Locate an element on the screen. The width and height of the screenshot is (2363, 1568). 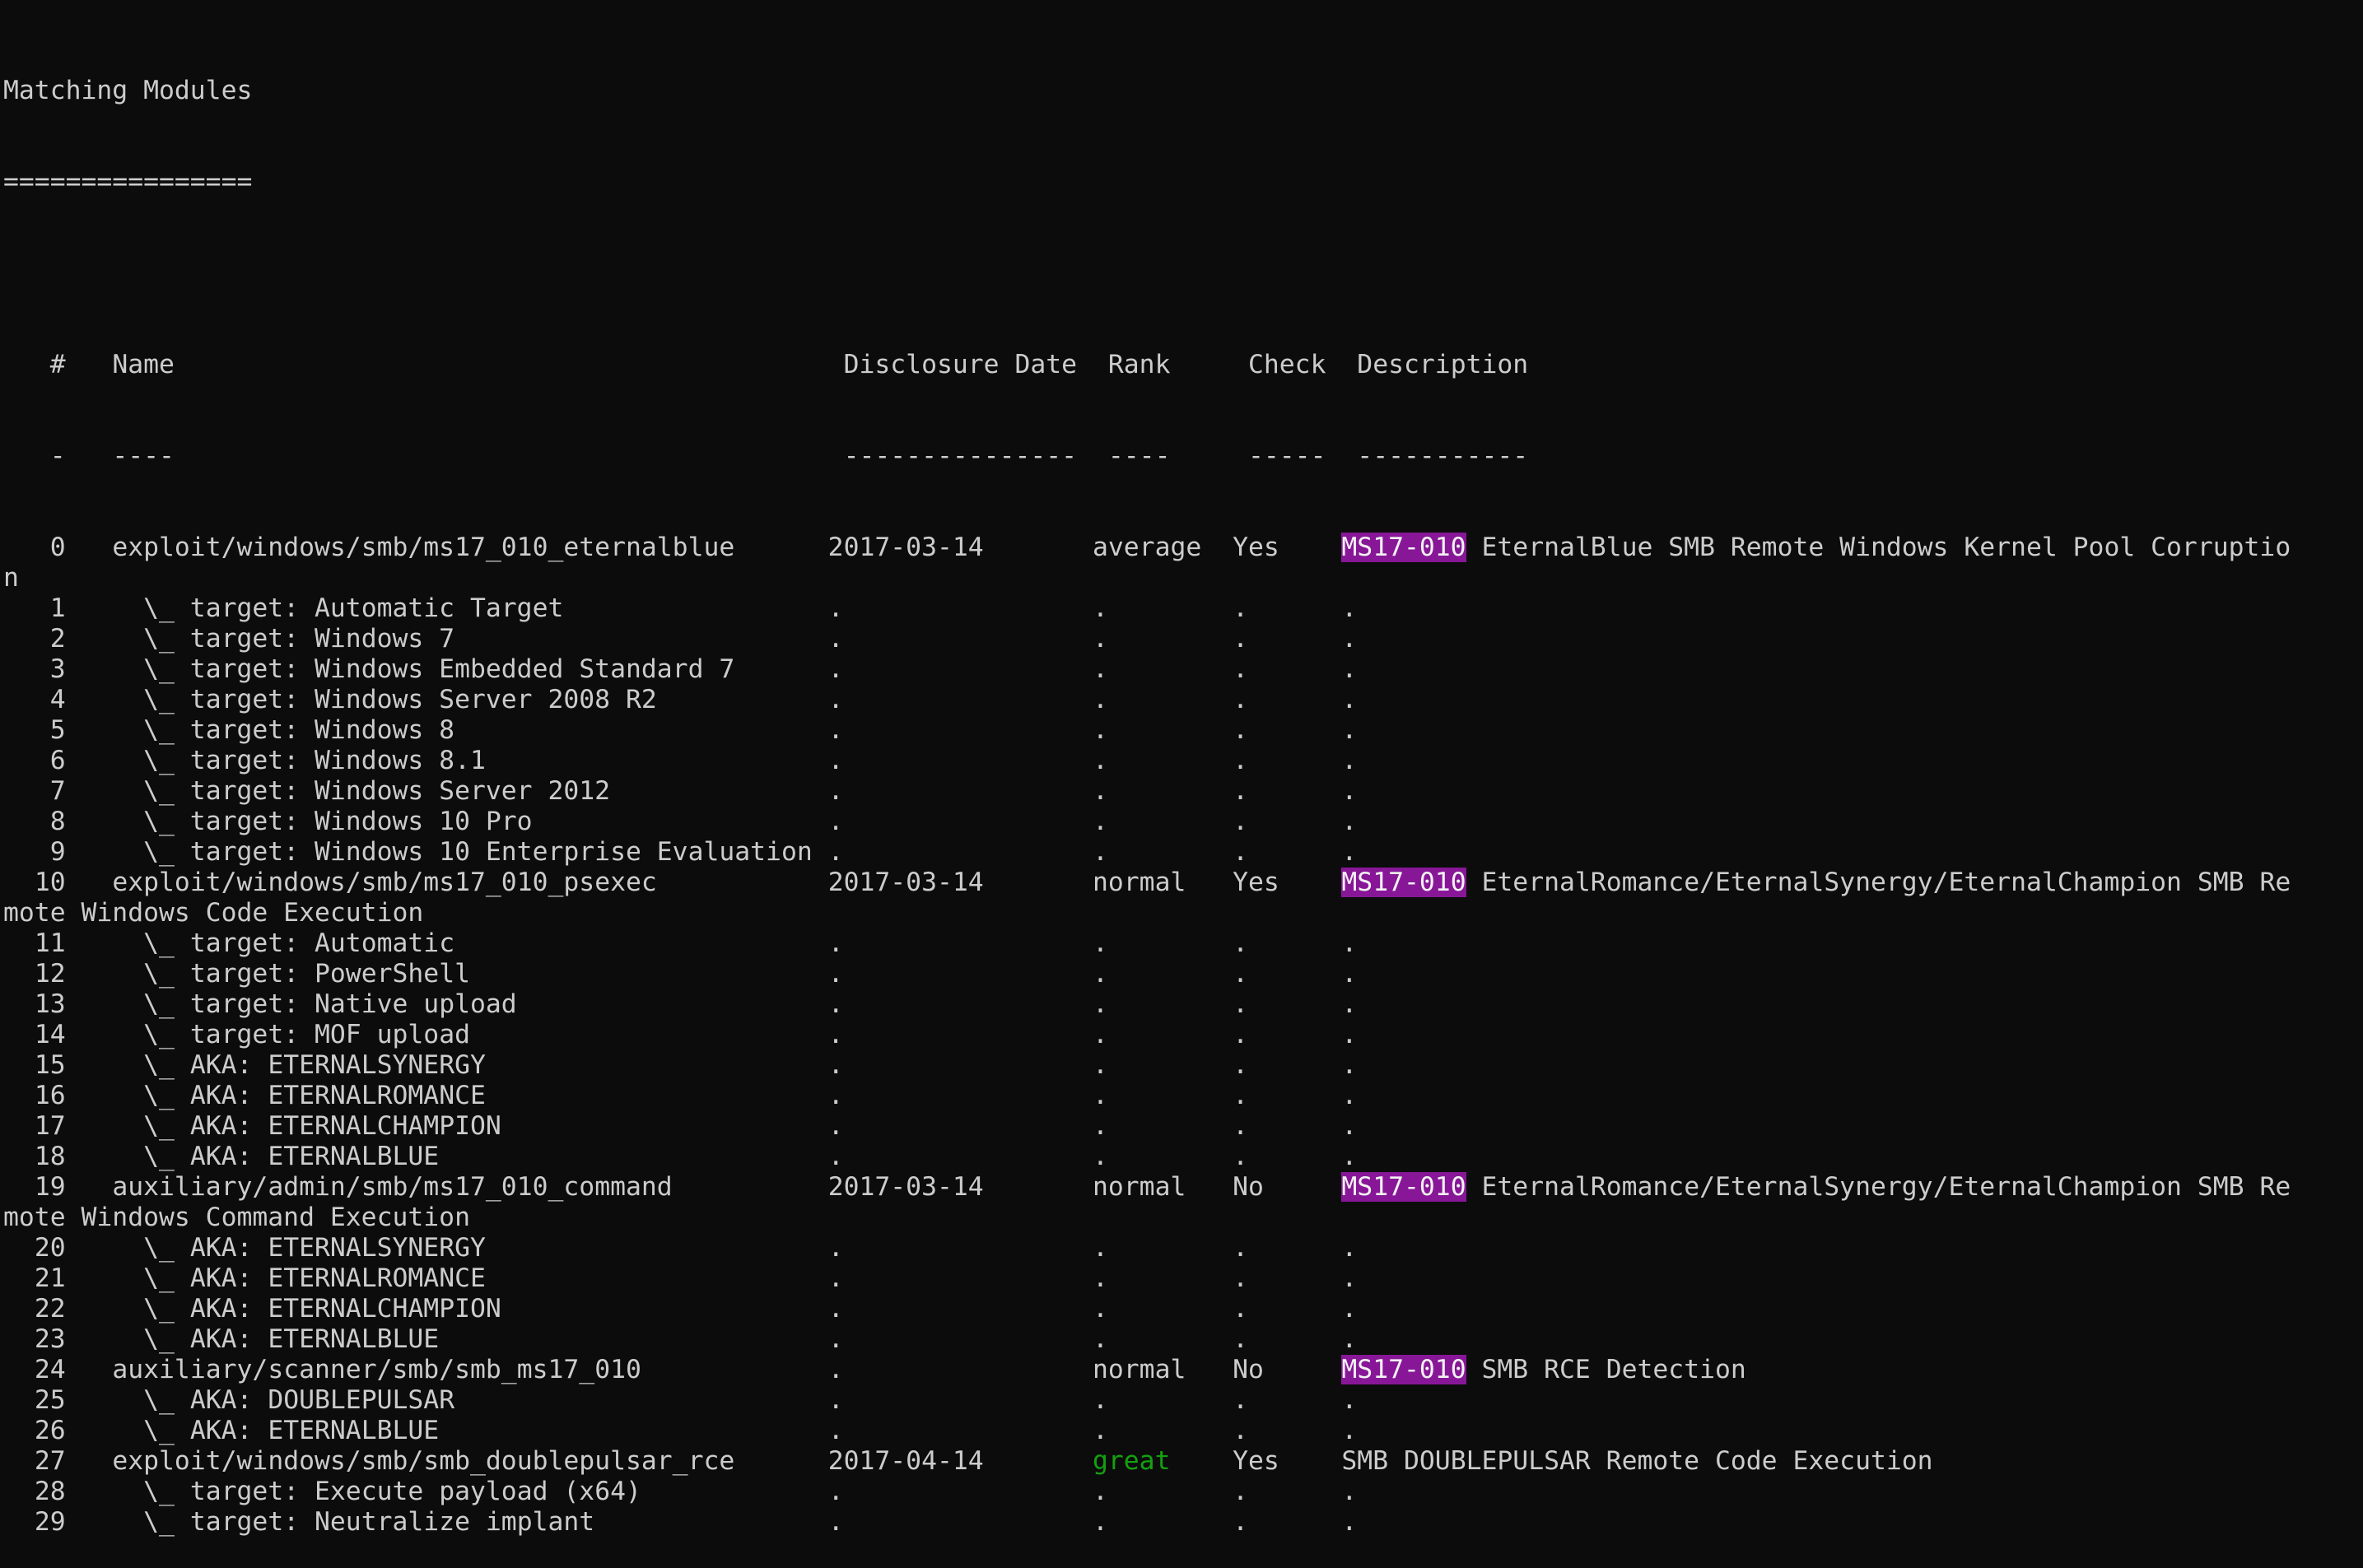
module-name: \_ target: Windows 10 Pro is located at coordinates (322, 821).